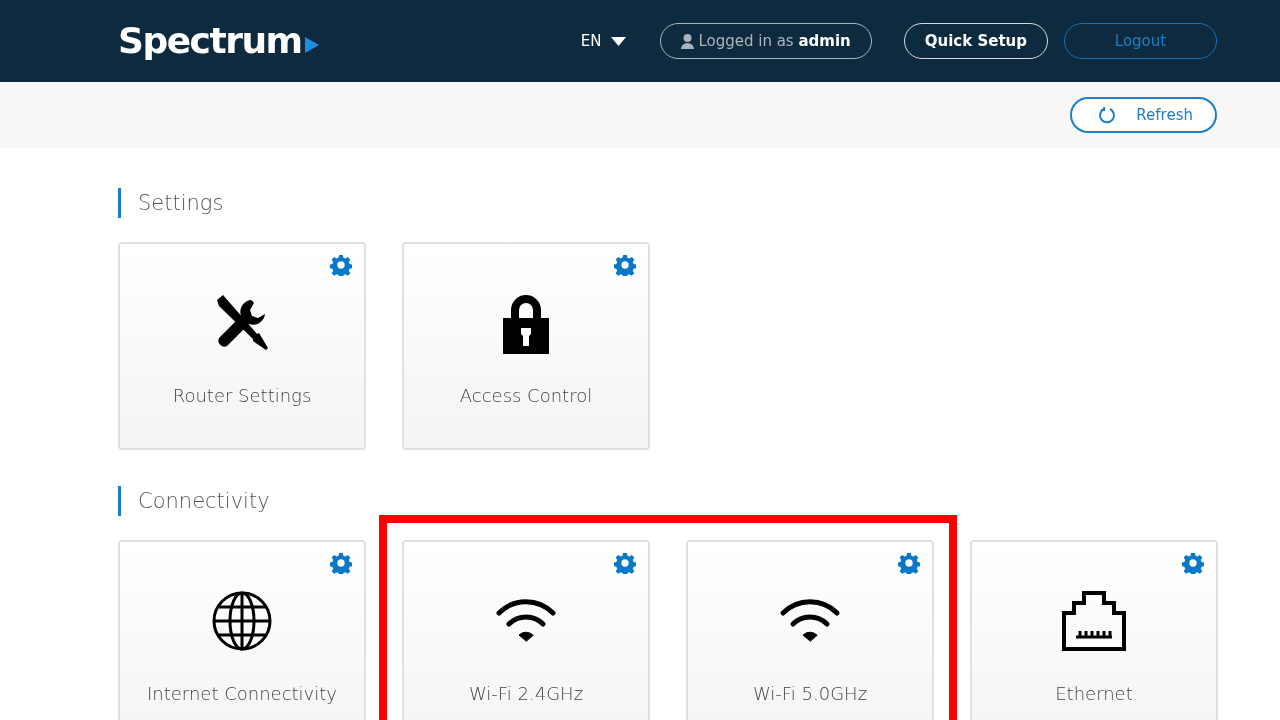  What do you see at coordinates (311, 45) in the screenshot?
I see `play-triangle-icon` at bounding box center [311, 45].